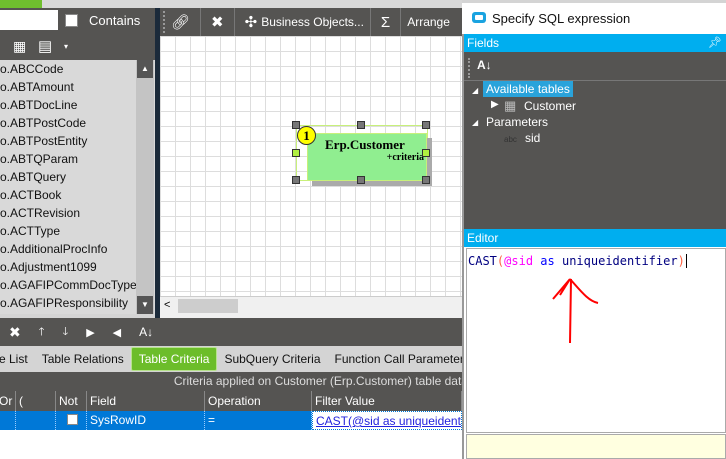  Describe the element at coordinates (311, 307) in the screenshot. I see `canvas-hscrollbar: <` at that location.